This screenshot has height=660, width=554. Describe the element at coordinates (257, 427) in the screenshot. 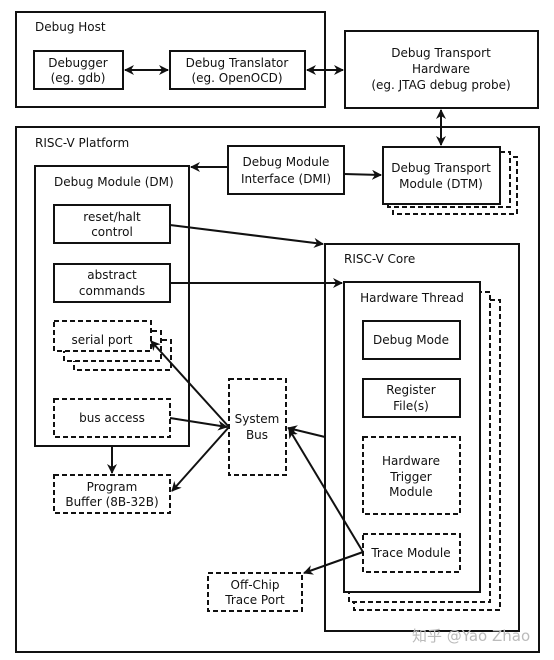

I see `system-bus-box` at that location.